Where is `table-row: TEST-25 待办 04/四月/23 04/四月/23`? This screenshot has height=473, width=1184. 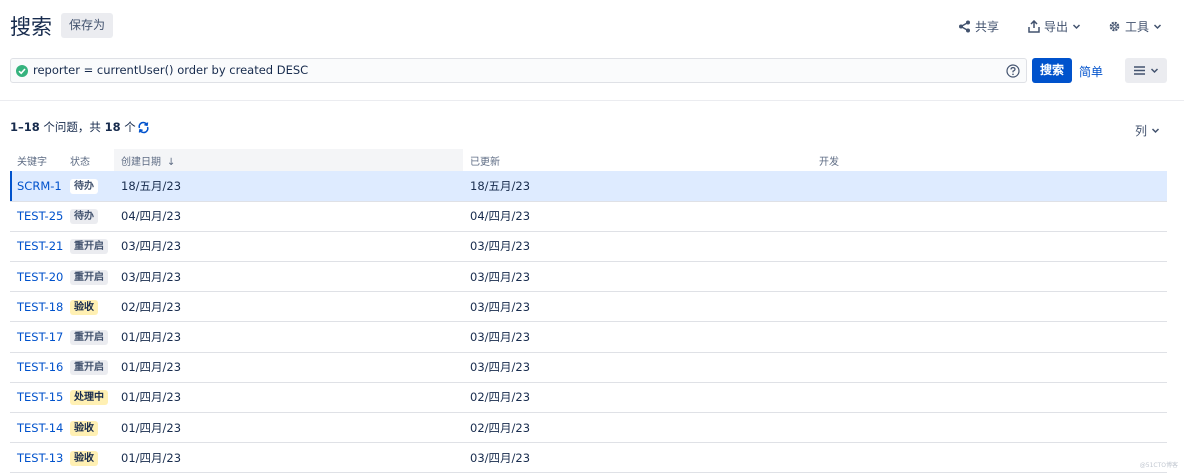 table-row: TEST-25 待办 04/四月/23 04/四月/23 is located at coordinates (588, 216).